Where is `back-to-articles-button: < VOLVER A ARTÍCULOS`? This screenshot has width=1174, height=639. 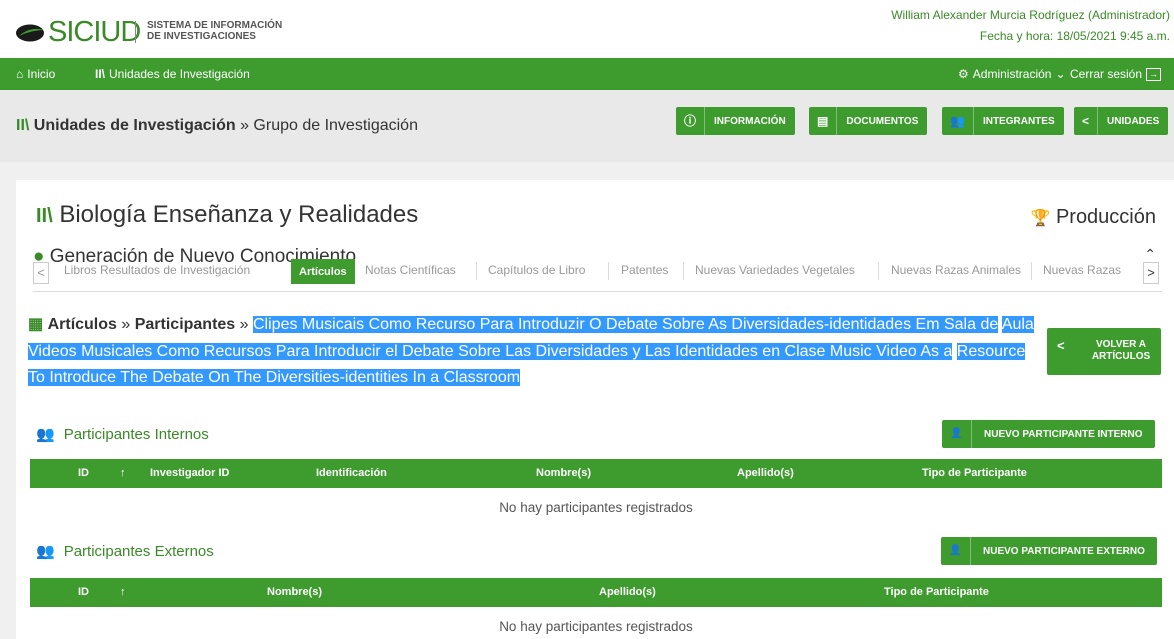
back-to-articles-button: < VOLVER A ARTÍCULOS is located at coordinates (1104, 351).